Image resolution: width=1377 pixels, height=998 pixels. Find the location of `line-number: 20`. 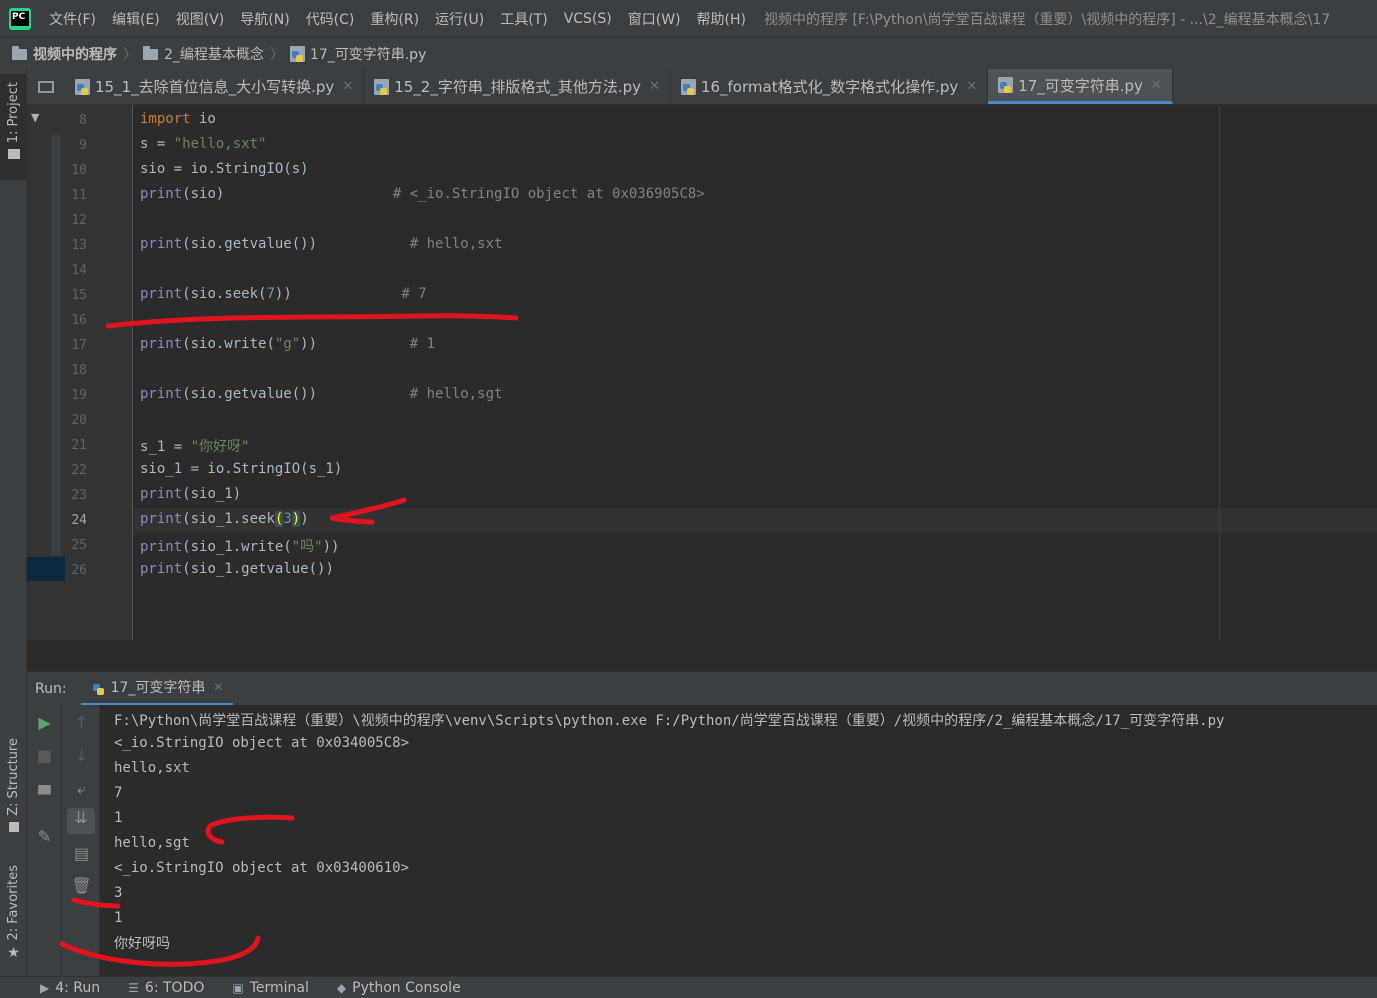

line-number: 20 is located at coordinates (79, 420).